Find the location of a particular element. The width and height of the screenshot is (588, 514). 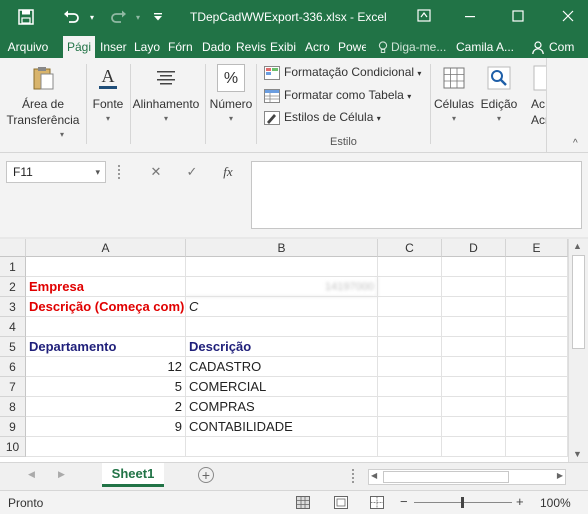

tab-page-layout: Layo is located at coordinates (148, 47).